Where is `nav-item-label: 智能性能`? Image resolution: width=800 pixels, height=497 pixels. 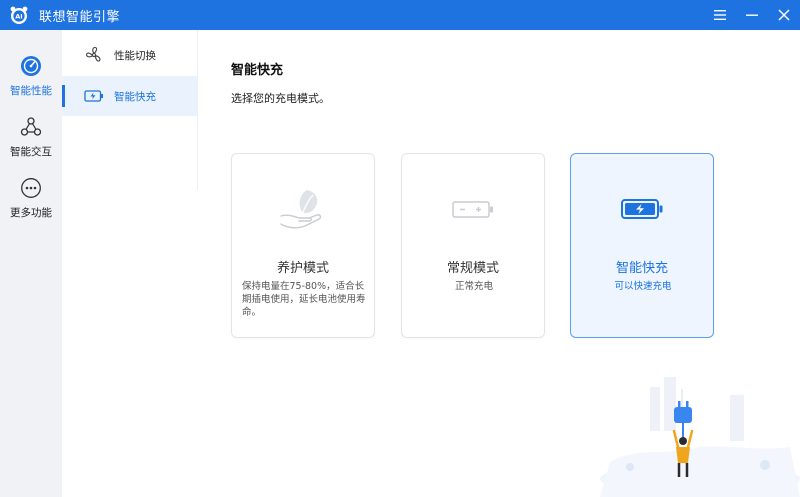 nav-item-label: 智能性能 is located at coordinates (31, 91).